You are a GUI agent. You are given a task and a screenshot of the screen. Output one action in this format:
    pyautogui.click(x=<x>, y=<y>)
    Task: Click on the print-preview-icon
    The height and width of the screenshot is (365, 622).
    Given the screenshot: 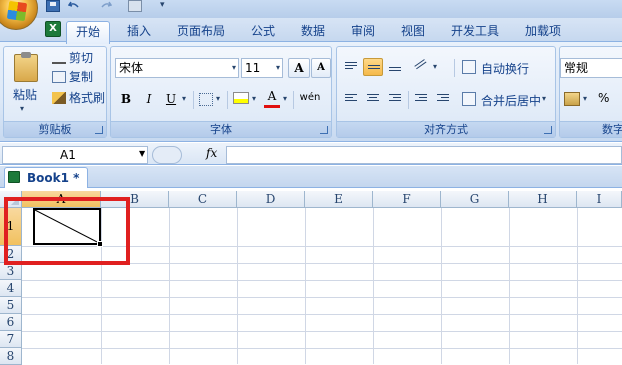 What is the action you would take?
    pyautogui.click(x=135, y=6)
    